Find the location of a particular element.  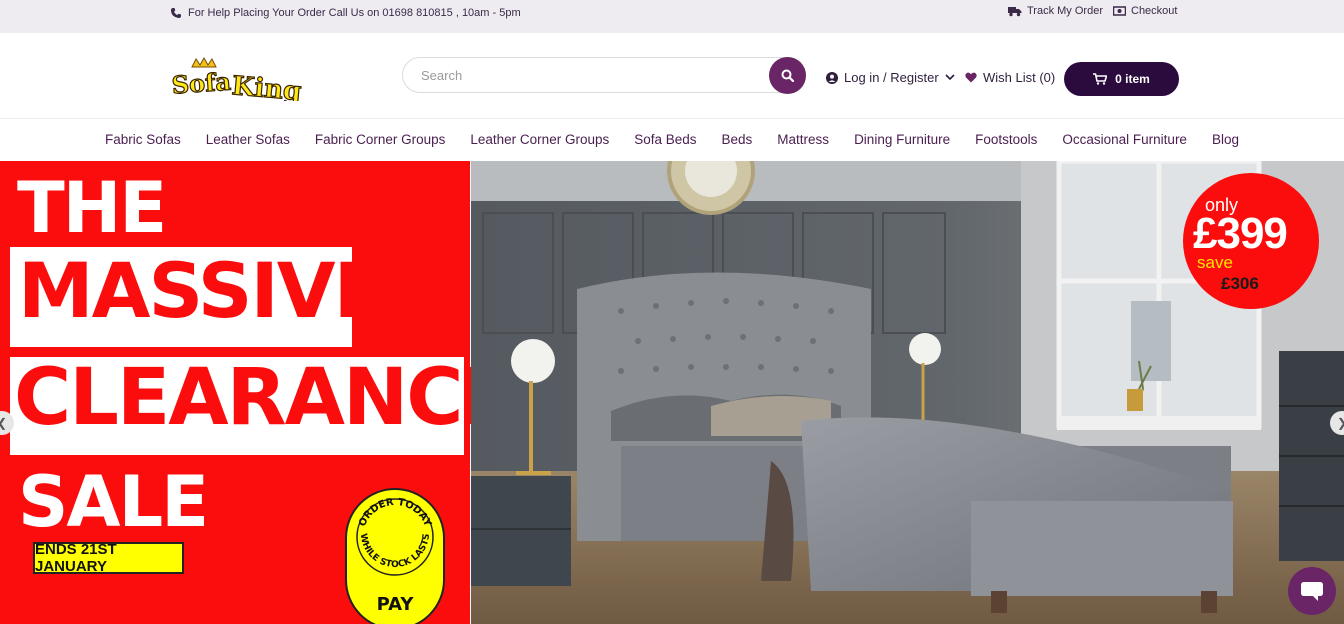

badge-pay-text: PAY is located at coordinates (396, 604).